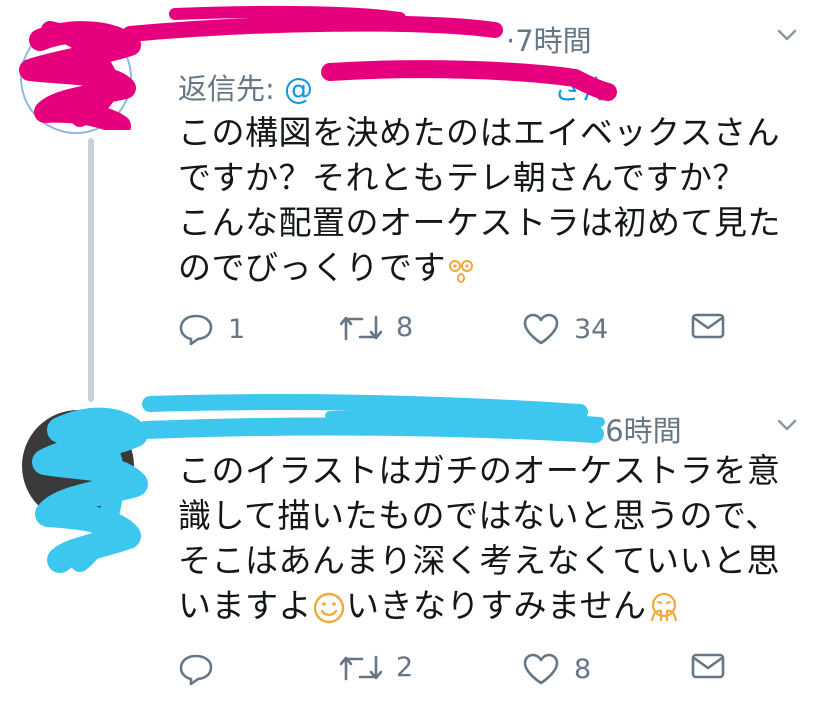 Image resolution: width=832 pixels, height=720 pixels. Describe the element at coordinates (565, 329) in the screenshot. I see `like-button: 34` at that location.